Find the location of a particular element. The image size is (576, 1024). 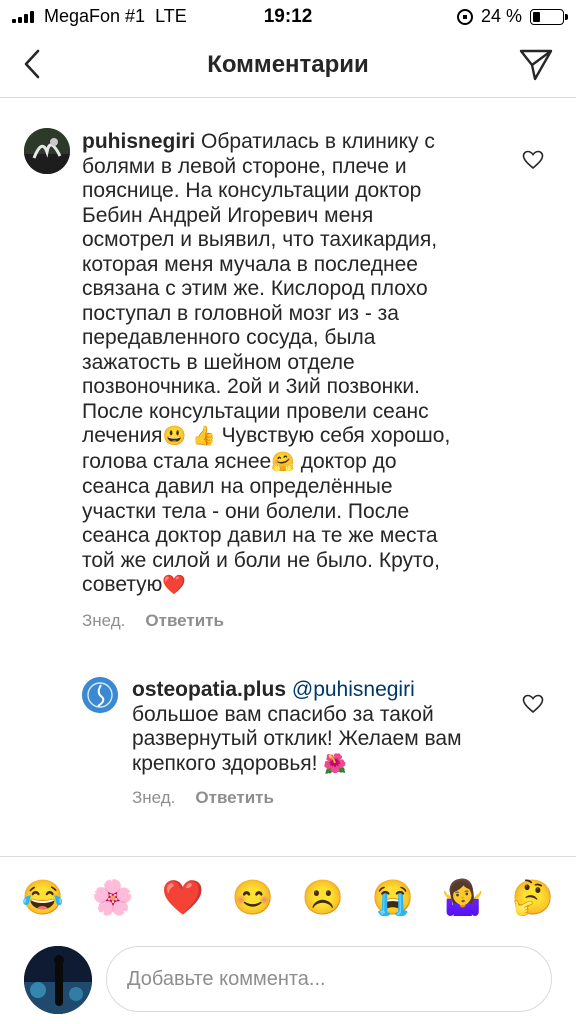

comment-time: Знед. is located at coordinates (104, 620).